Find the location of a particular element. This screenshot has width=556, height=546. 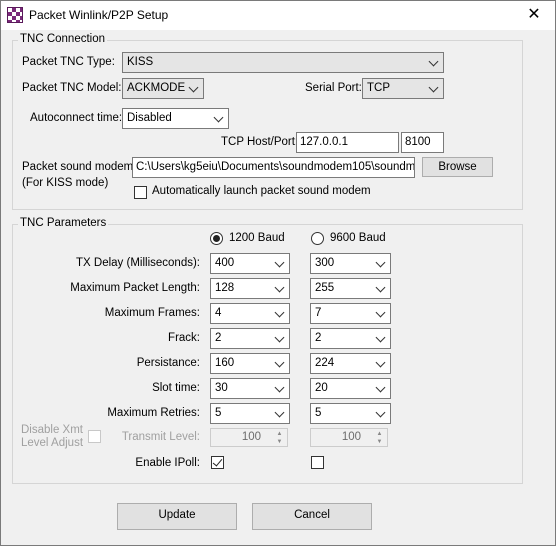

title-bar: Packet Winlink/P2P Setup ✕ is located at coordinates (278, 15).